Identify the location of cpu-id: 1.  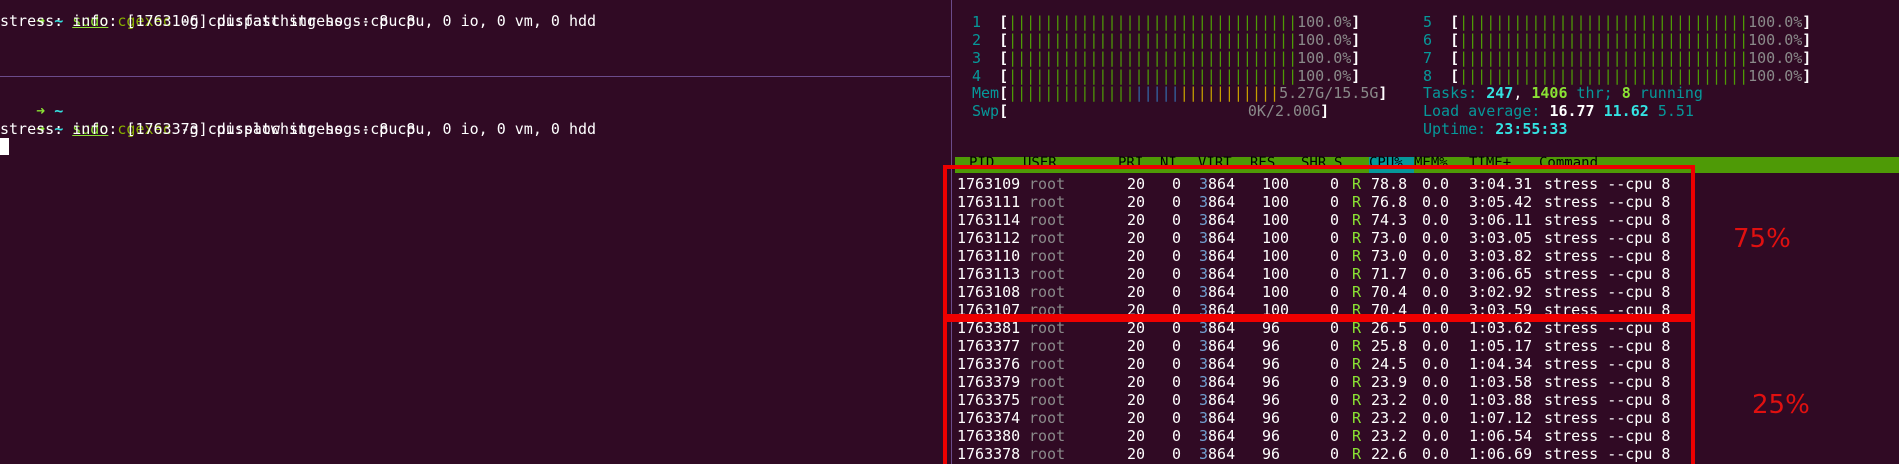
(977, 22).